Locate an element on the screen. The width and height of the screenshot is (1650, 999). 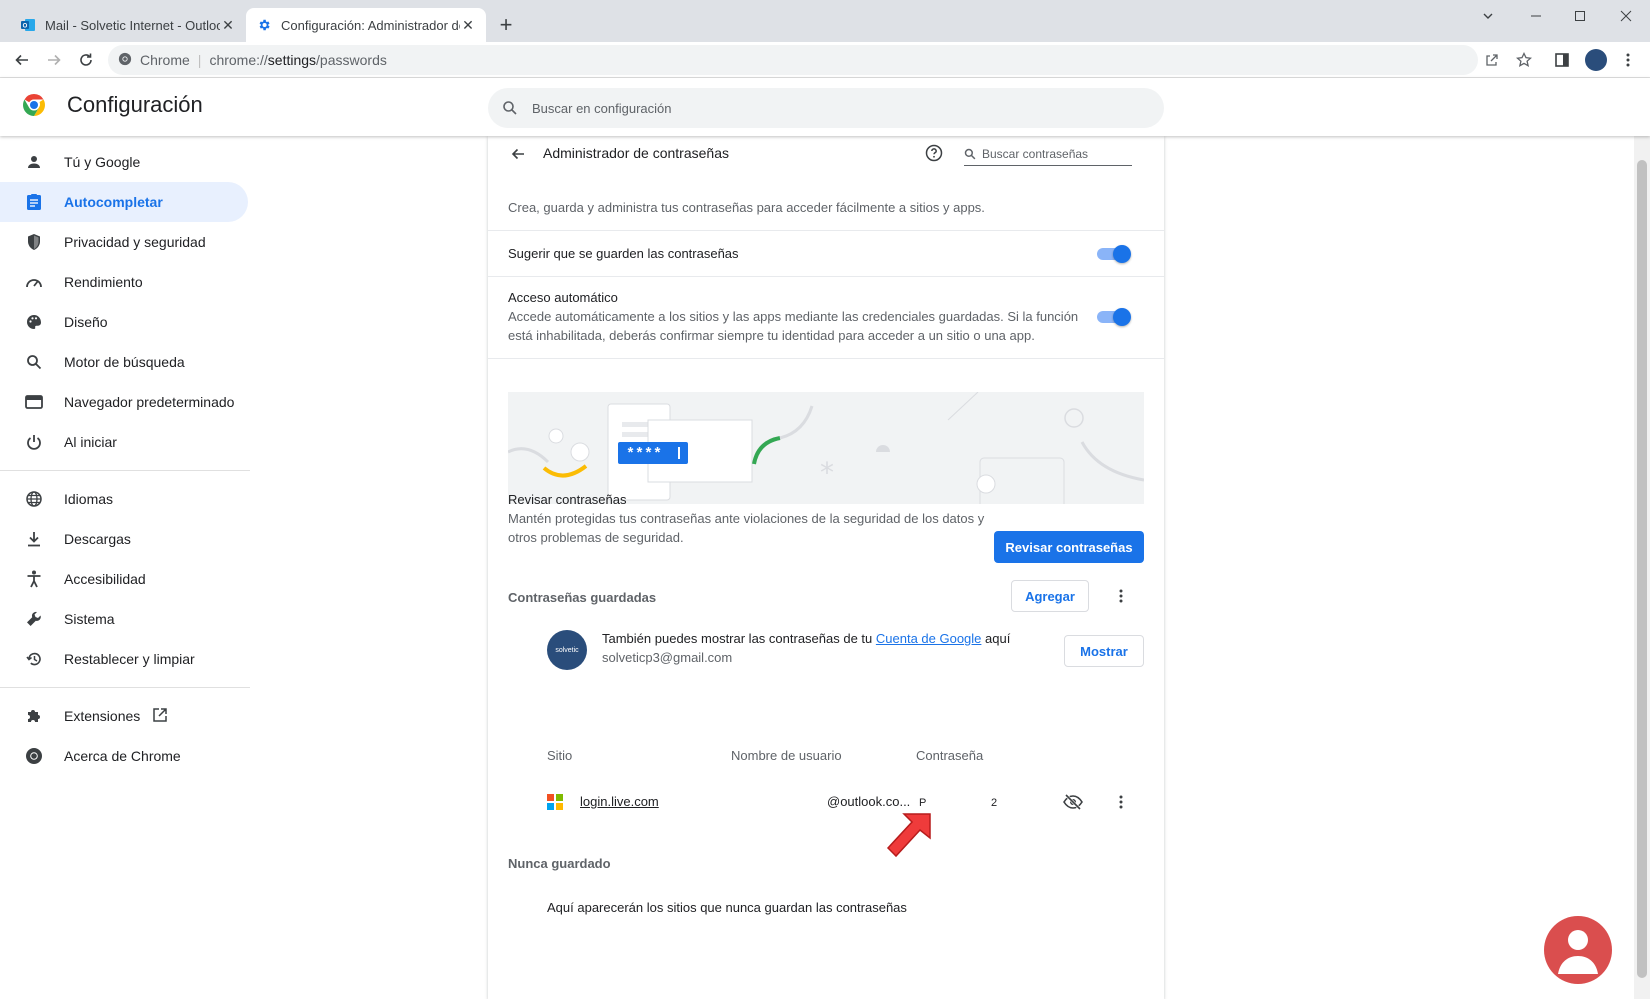
password-search-input: Buscar contraseñas is located at coordinates (1048, 154).